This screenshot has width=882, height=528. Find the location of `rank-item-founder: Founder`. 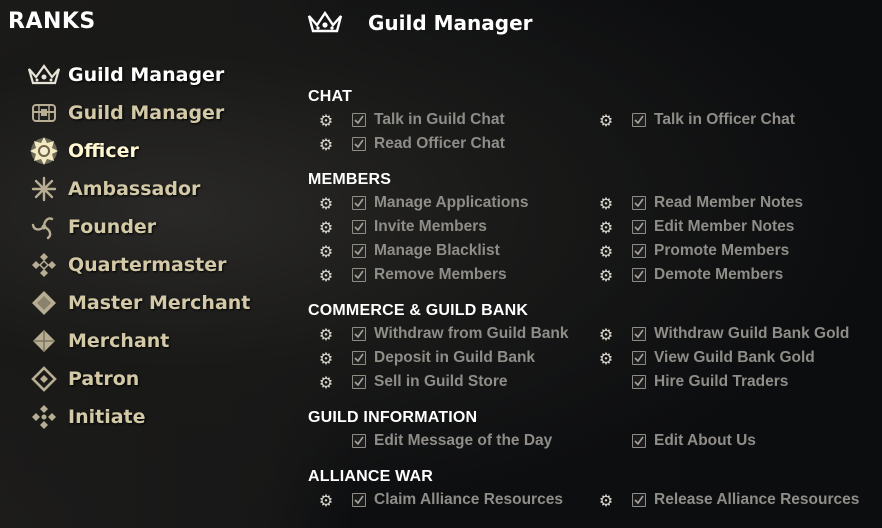

rank-item-founder: Founder is located at coordinates (144, 227).